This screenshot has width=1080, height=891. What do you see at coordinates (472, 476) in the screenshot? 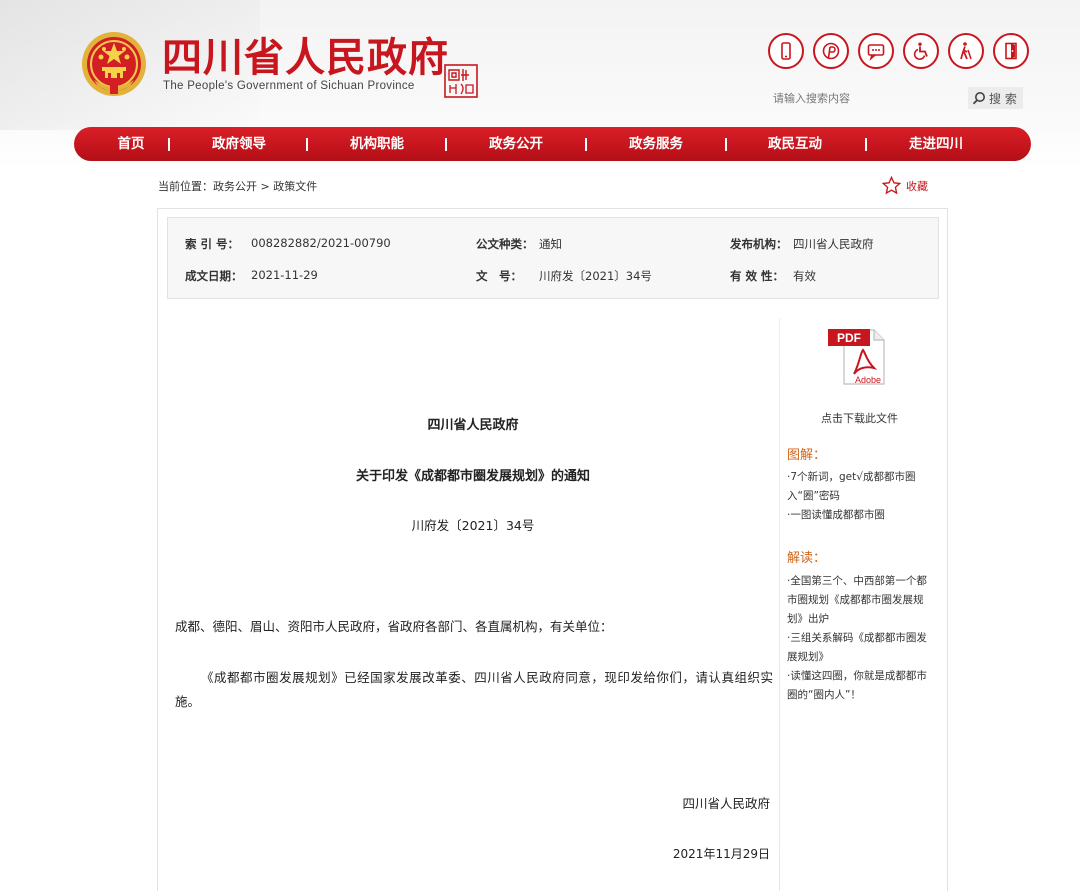
I see `document-title: 关于印发《成都都市圈发展规划》的通知` at bounding box center [472, 476].